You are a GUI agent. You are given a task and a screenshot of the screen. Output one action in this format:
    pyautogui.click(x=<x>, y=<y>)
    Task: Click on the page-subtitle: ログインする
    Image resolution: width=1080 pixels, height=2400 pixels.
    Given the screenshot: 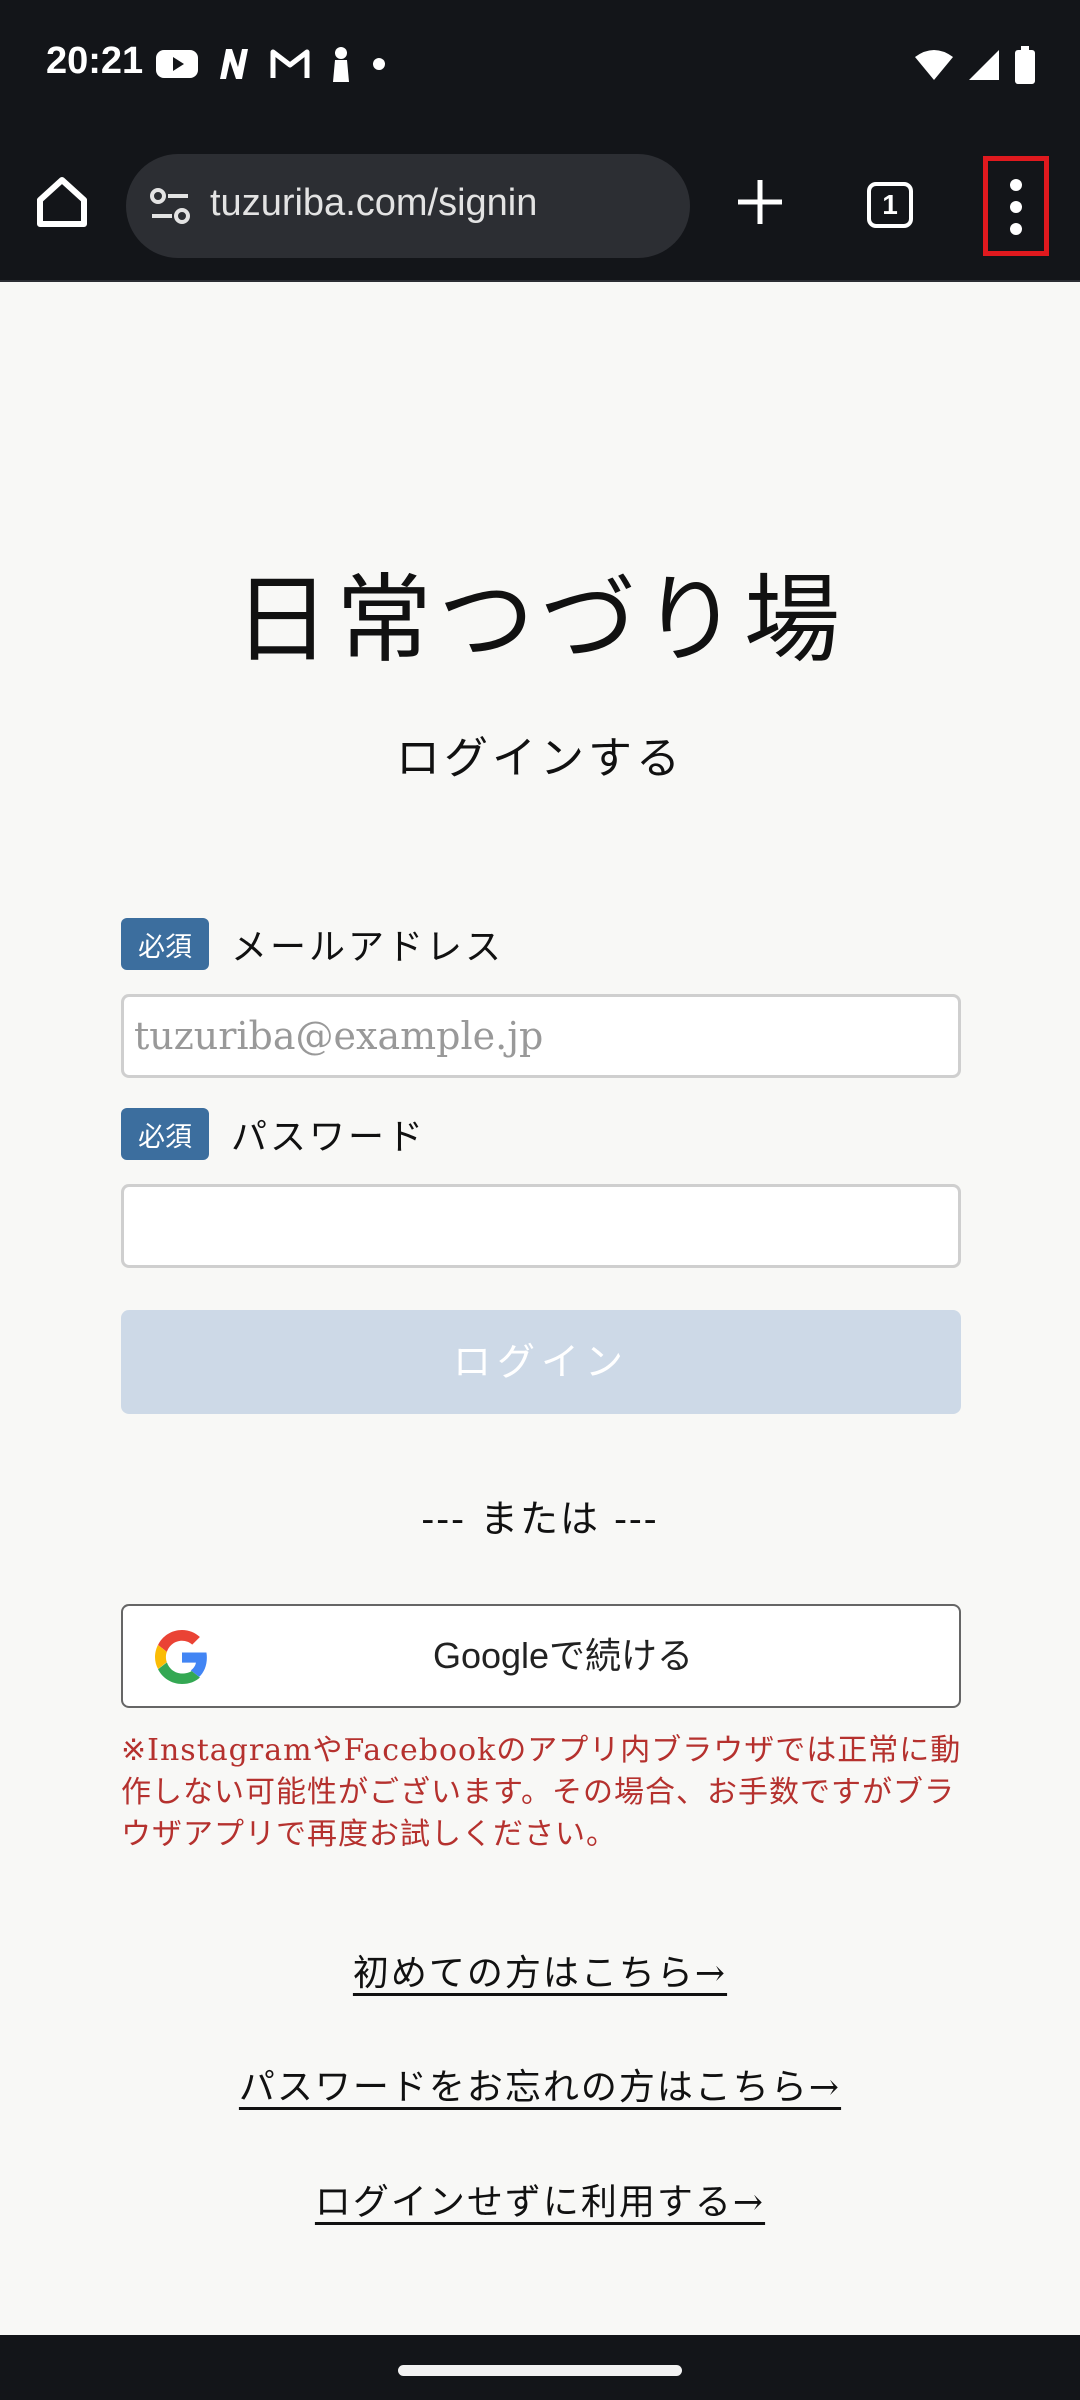 What is the action you would take?
    pyautogui.click(x=540, y=758)
    